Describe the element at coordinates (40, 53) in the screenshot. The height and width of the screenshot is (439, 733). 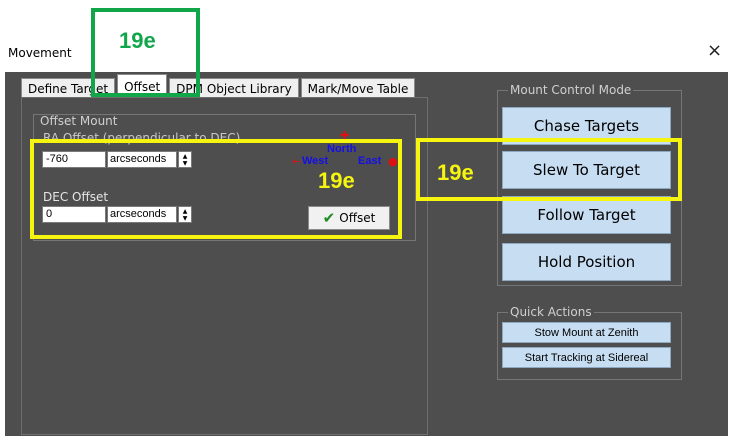
I see `window-title: Movement` at that location.